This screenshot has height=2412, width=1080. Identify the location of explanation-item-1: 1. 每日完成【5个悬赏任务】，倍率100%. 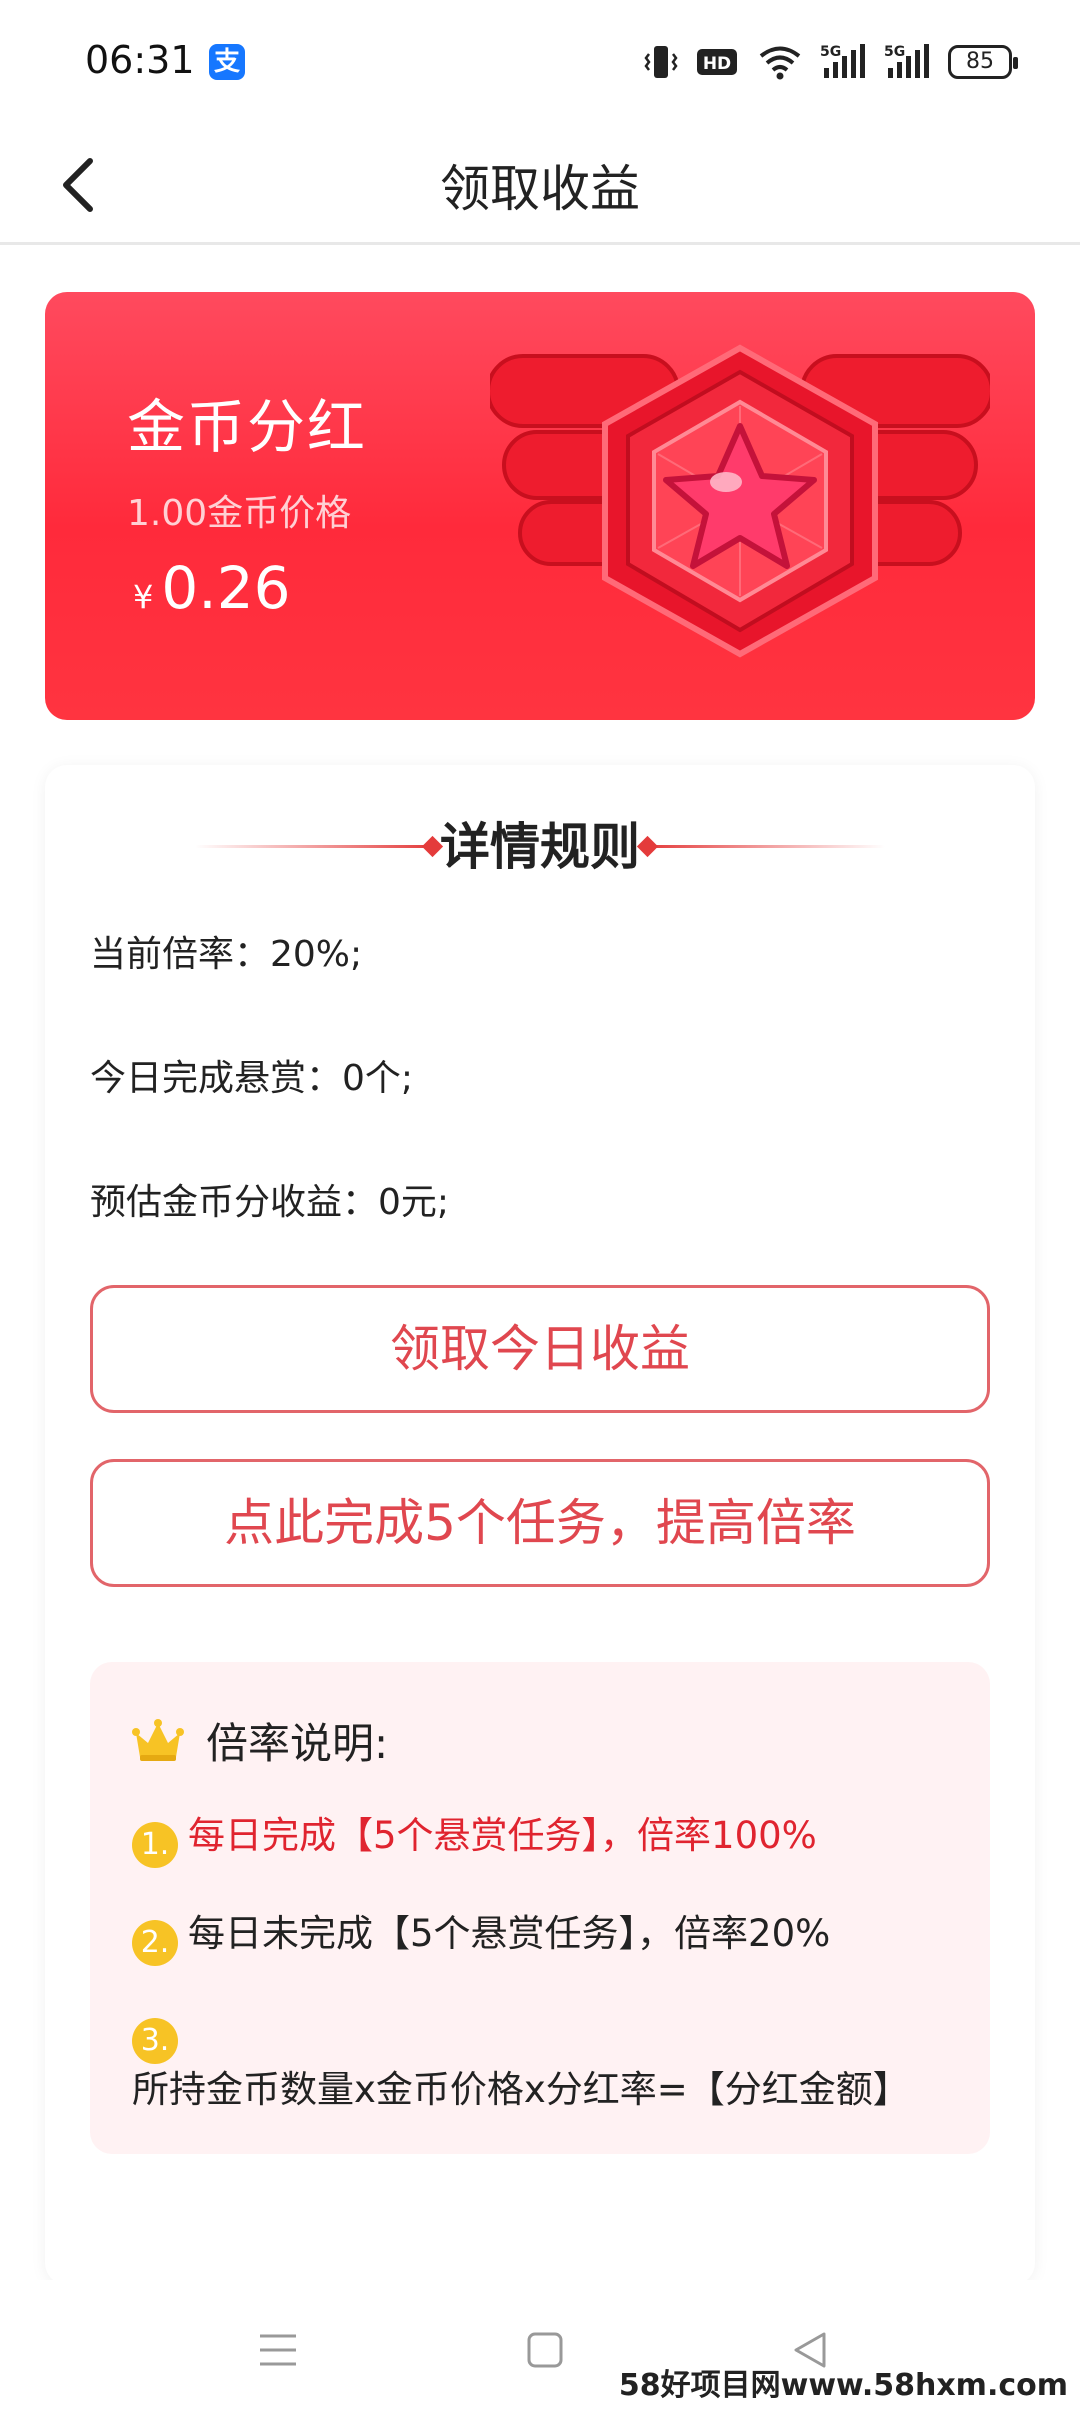
(542, 1839).